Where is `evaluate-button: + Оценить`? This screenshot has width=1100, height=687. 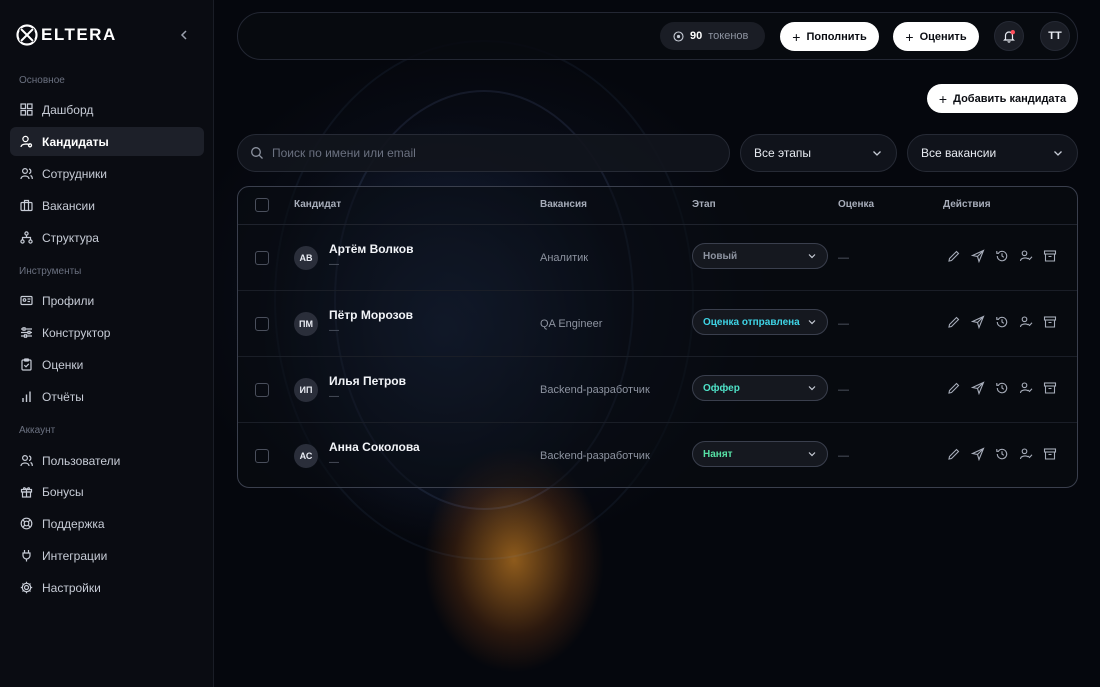 evaluate-button: + Оценить is located at coordinates (936, 36).